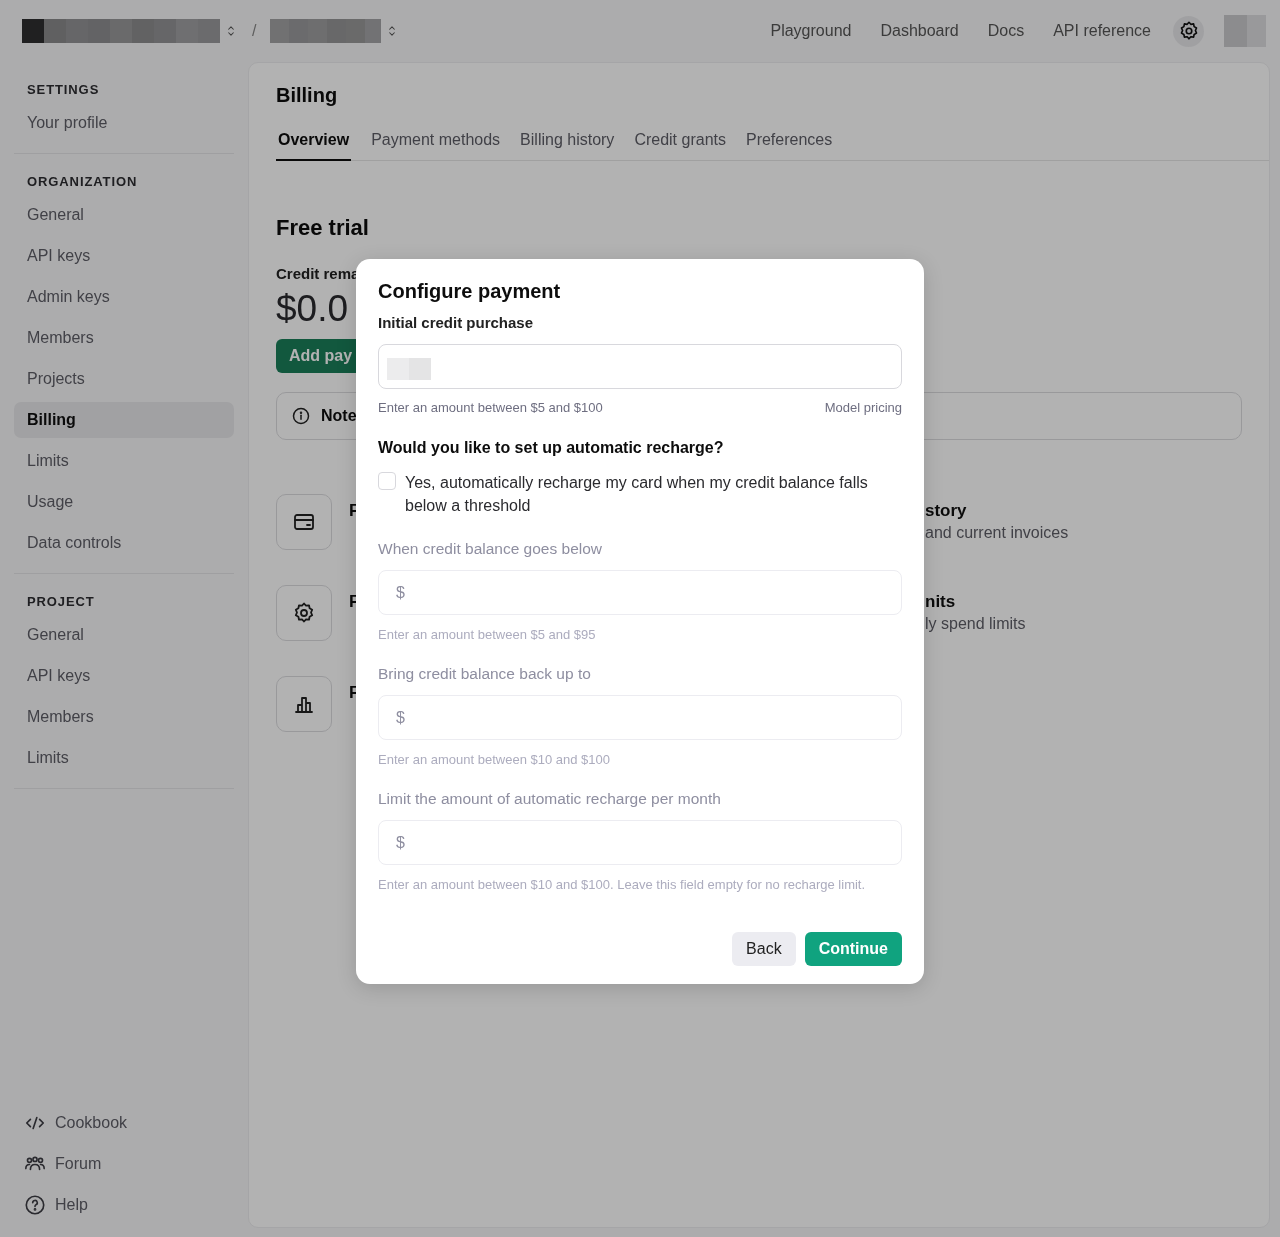 Image resolution: width=1280 pixels, height=1237 pixels. What do you see at coordinates (124, 379) in the screenshot?
I see `sidebar-item: Projects` at bounding box center [124, 379].